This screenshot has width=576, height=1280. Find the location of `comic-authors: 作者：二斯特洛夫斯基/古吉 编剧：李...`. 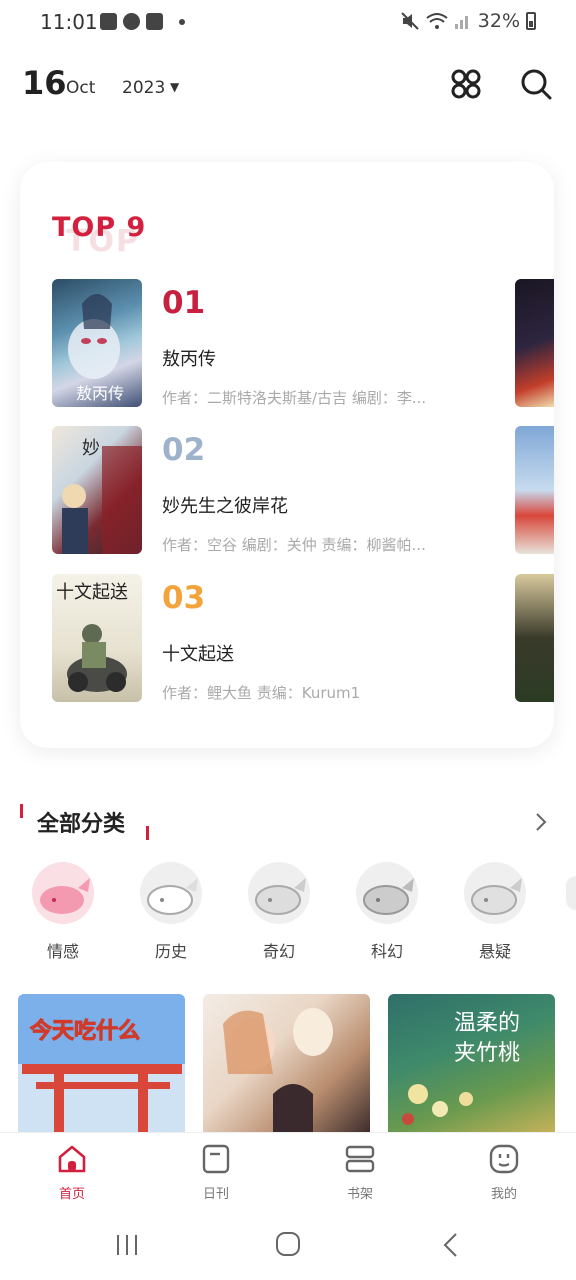

comic-authors: 作者：二斯特洛夫斯基/古吉 编剧：李... is located at coordinates (294, 398).